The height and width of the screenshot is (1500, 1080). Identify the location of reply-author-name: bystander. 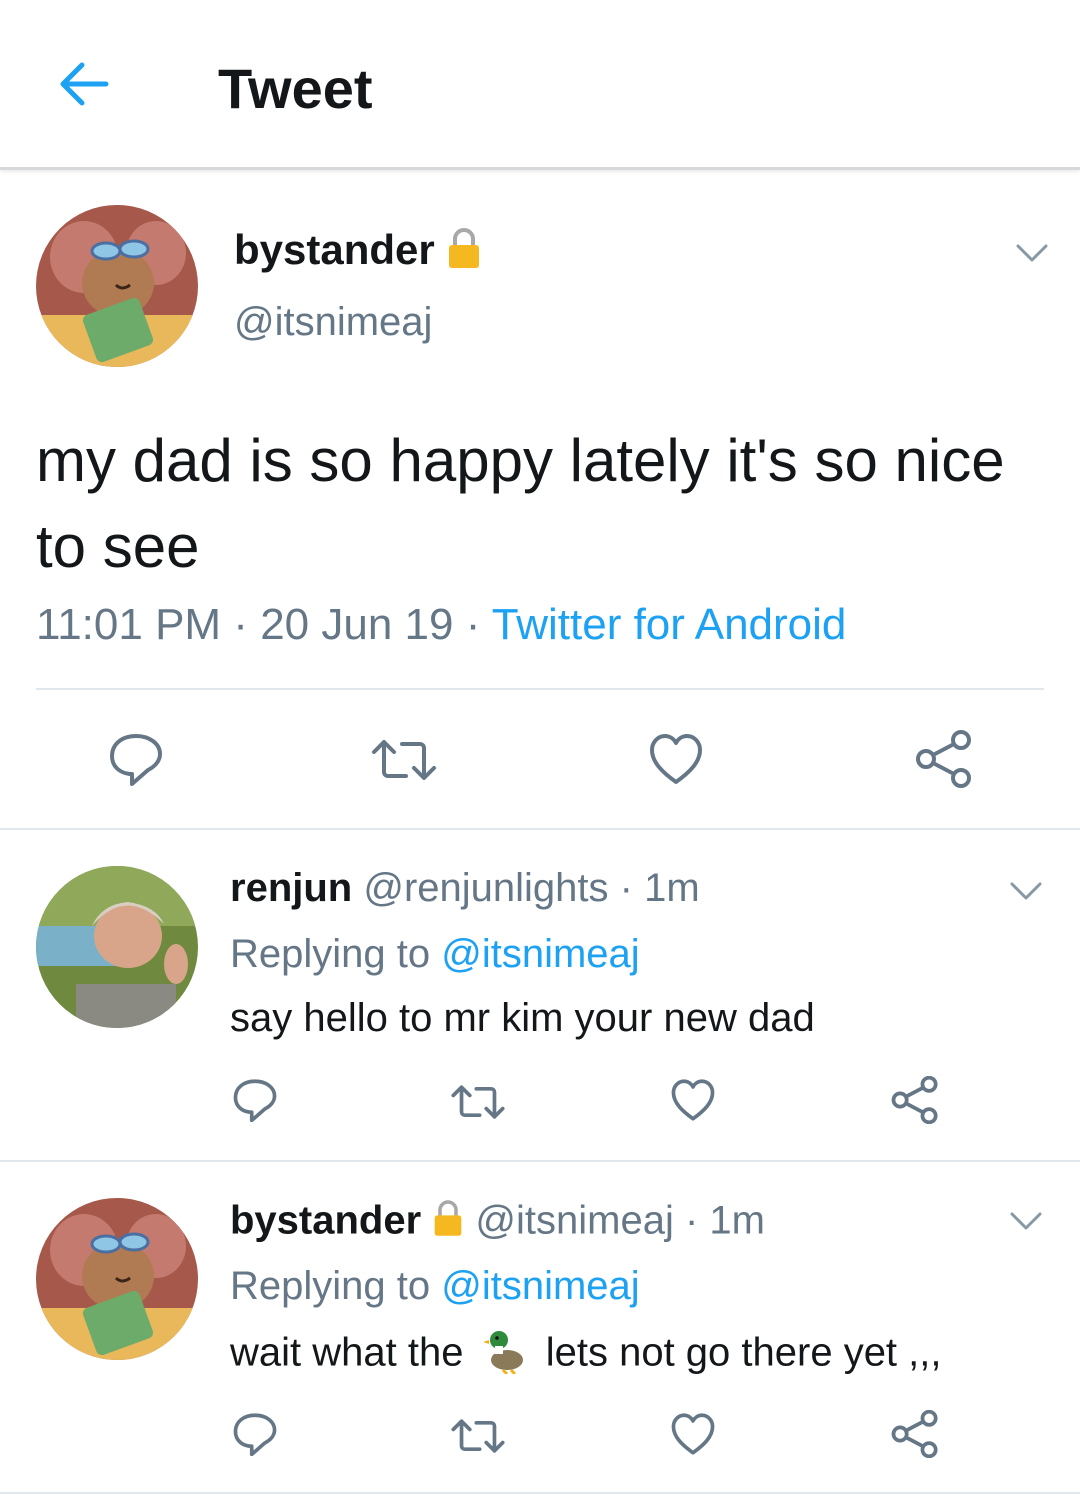
(325, 1221).